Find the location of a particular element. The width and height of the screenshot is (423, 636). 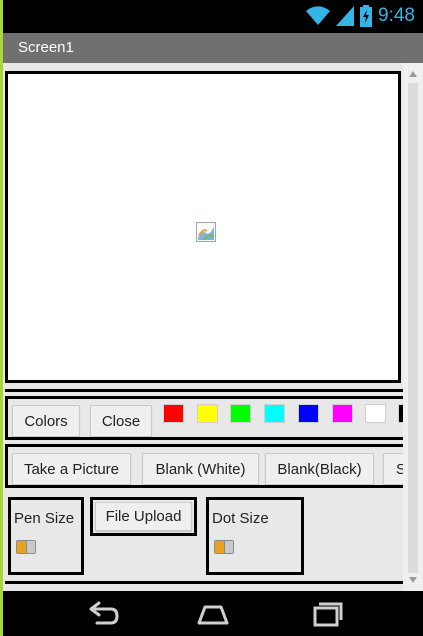

dot-size-slider-icon is located at coordinates (224, 547).